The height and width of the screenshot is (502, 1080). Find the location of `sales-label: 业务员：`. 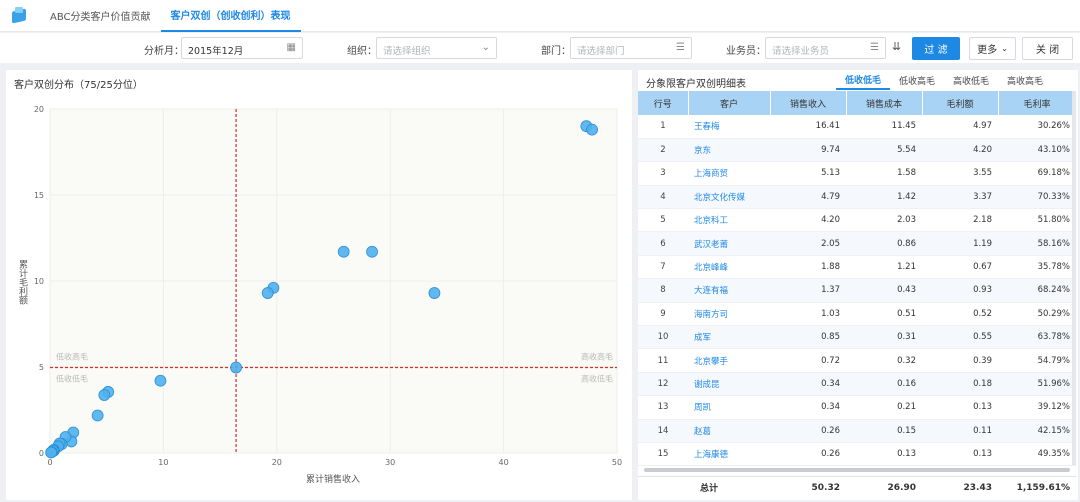

sales-label: 业务员： is located at coordinates (746, 51).